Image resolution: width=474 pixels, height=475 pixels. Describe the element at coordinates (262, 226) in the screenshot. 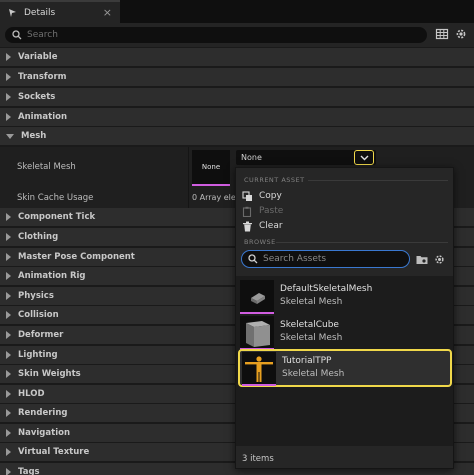

I see `clear-menu-item: Clear` at that location.